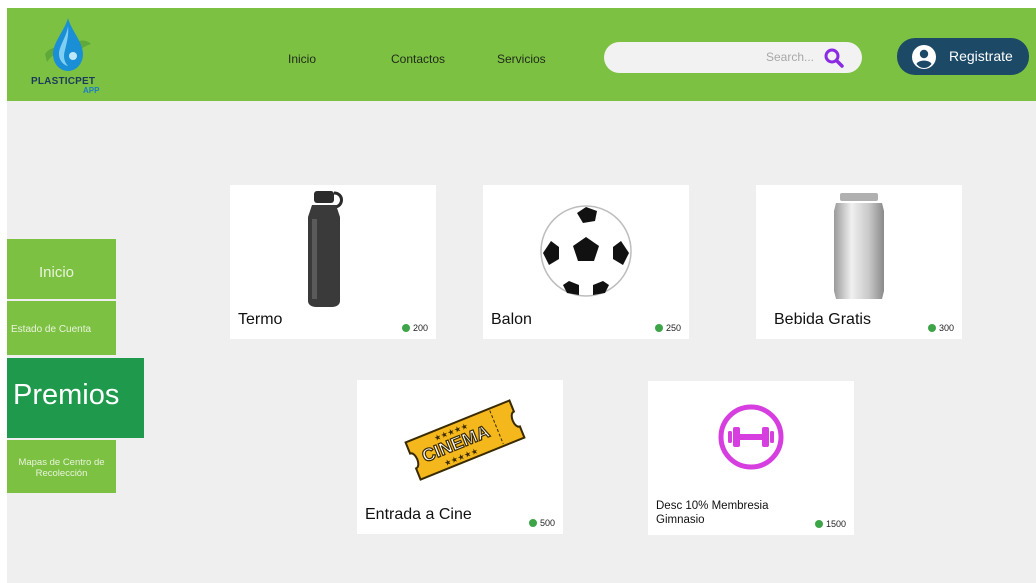  I want to click on nav-servicios: Servicios, so click(521, 59).